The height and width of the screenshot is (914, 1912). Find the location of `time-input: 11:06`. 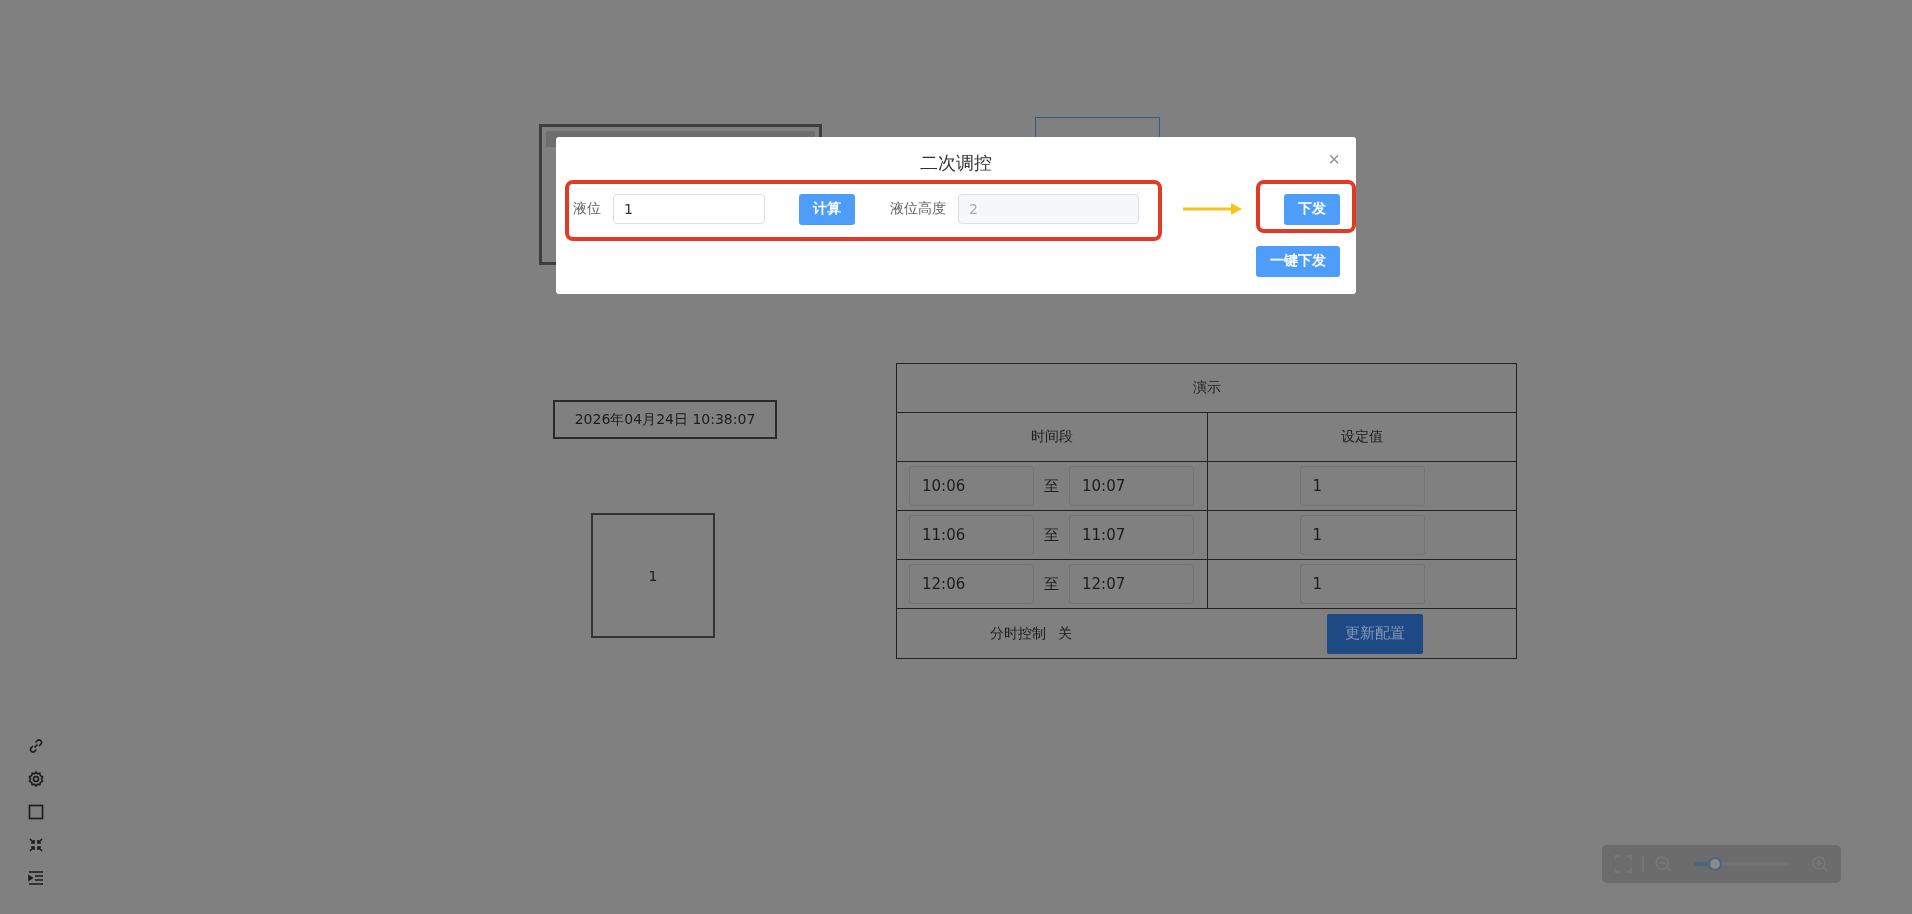

time-input: 11:06 is located at coordinates (971, 535).